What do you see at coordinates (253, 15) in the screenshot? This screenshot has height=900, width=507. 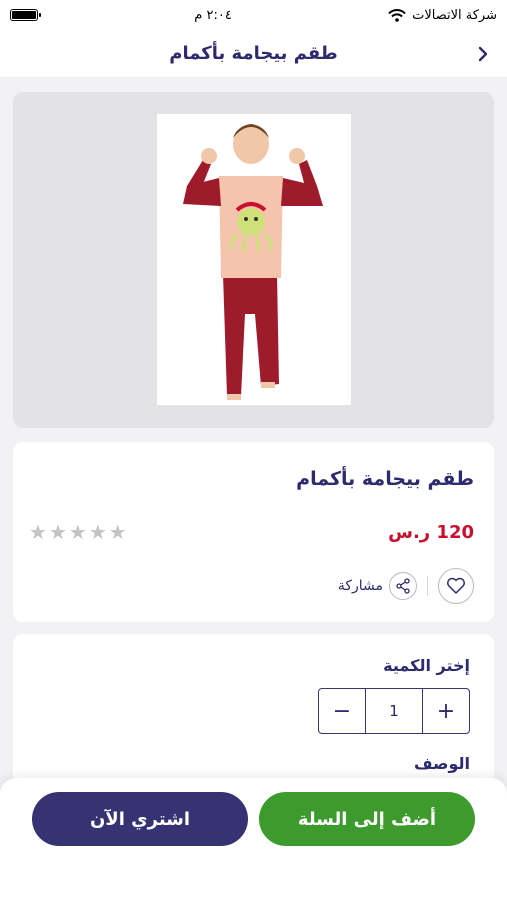 I see `status-bar: ٢:٠٤ م شركة الاتصالات` at bounding box center [253, 15].